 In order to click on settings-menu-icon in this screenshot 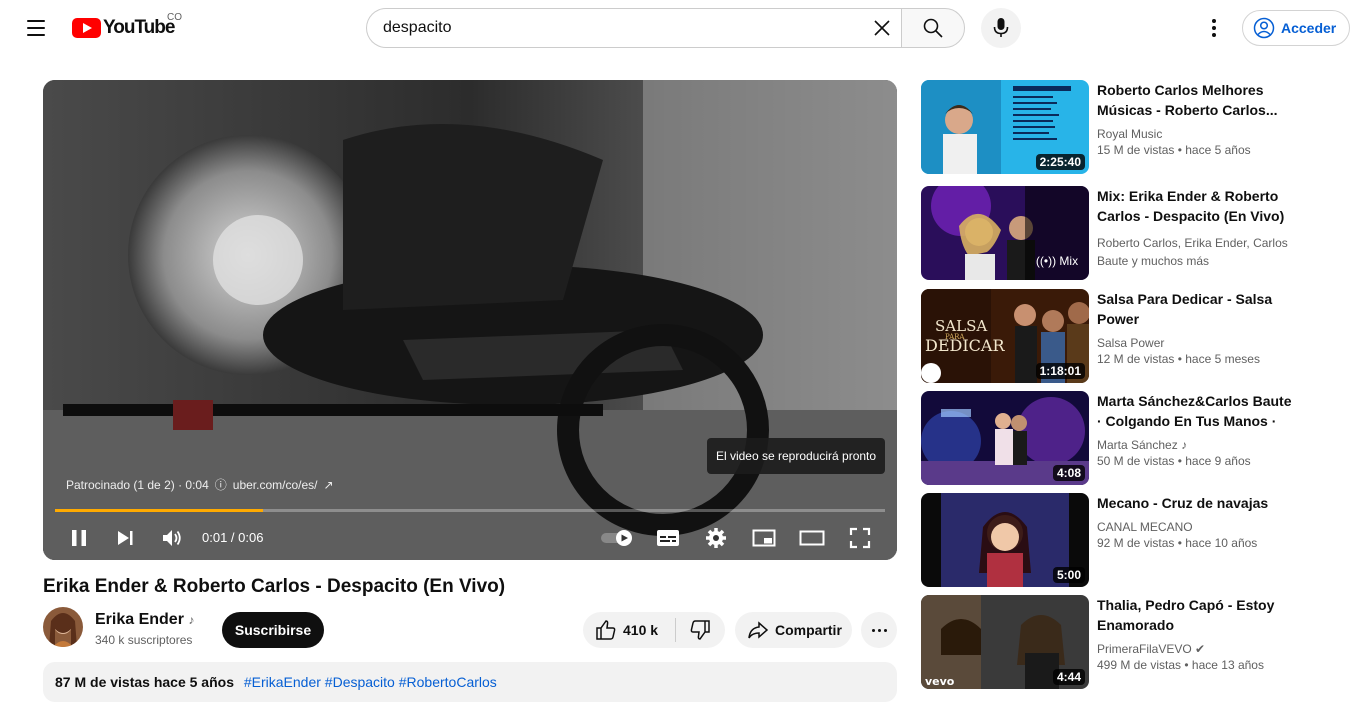, I will do `click(1214, 28)`.